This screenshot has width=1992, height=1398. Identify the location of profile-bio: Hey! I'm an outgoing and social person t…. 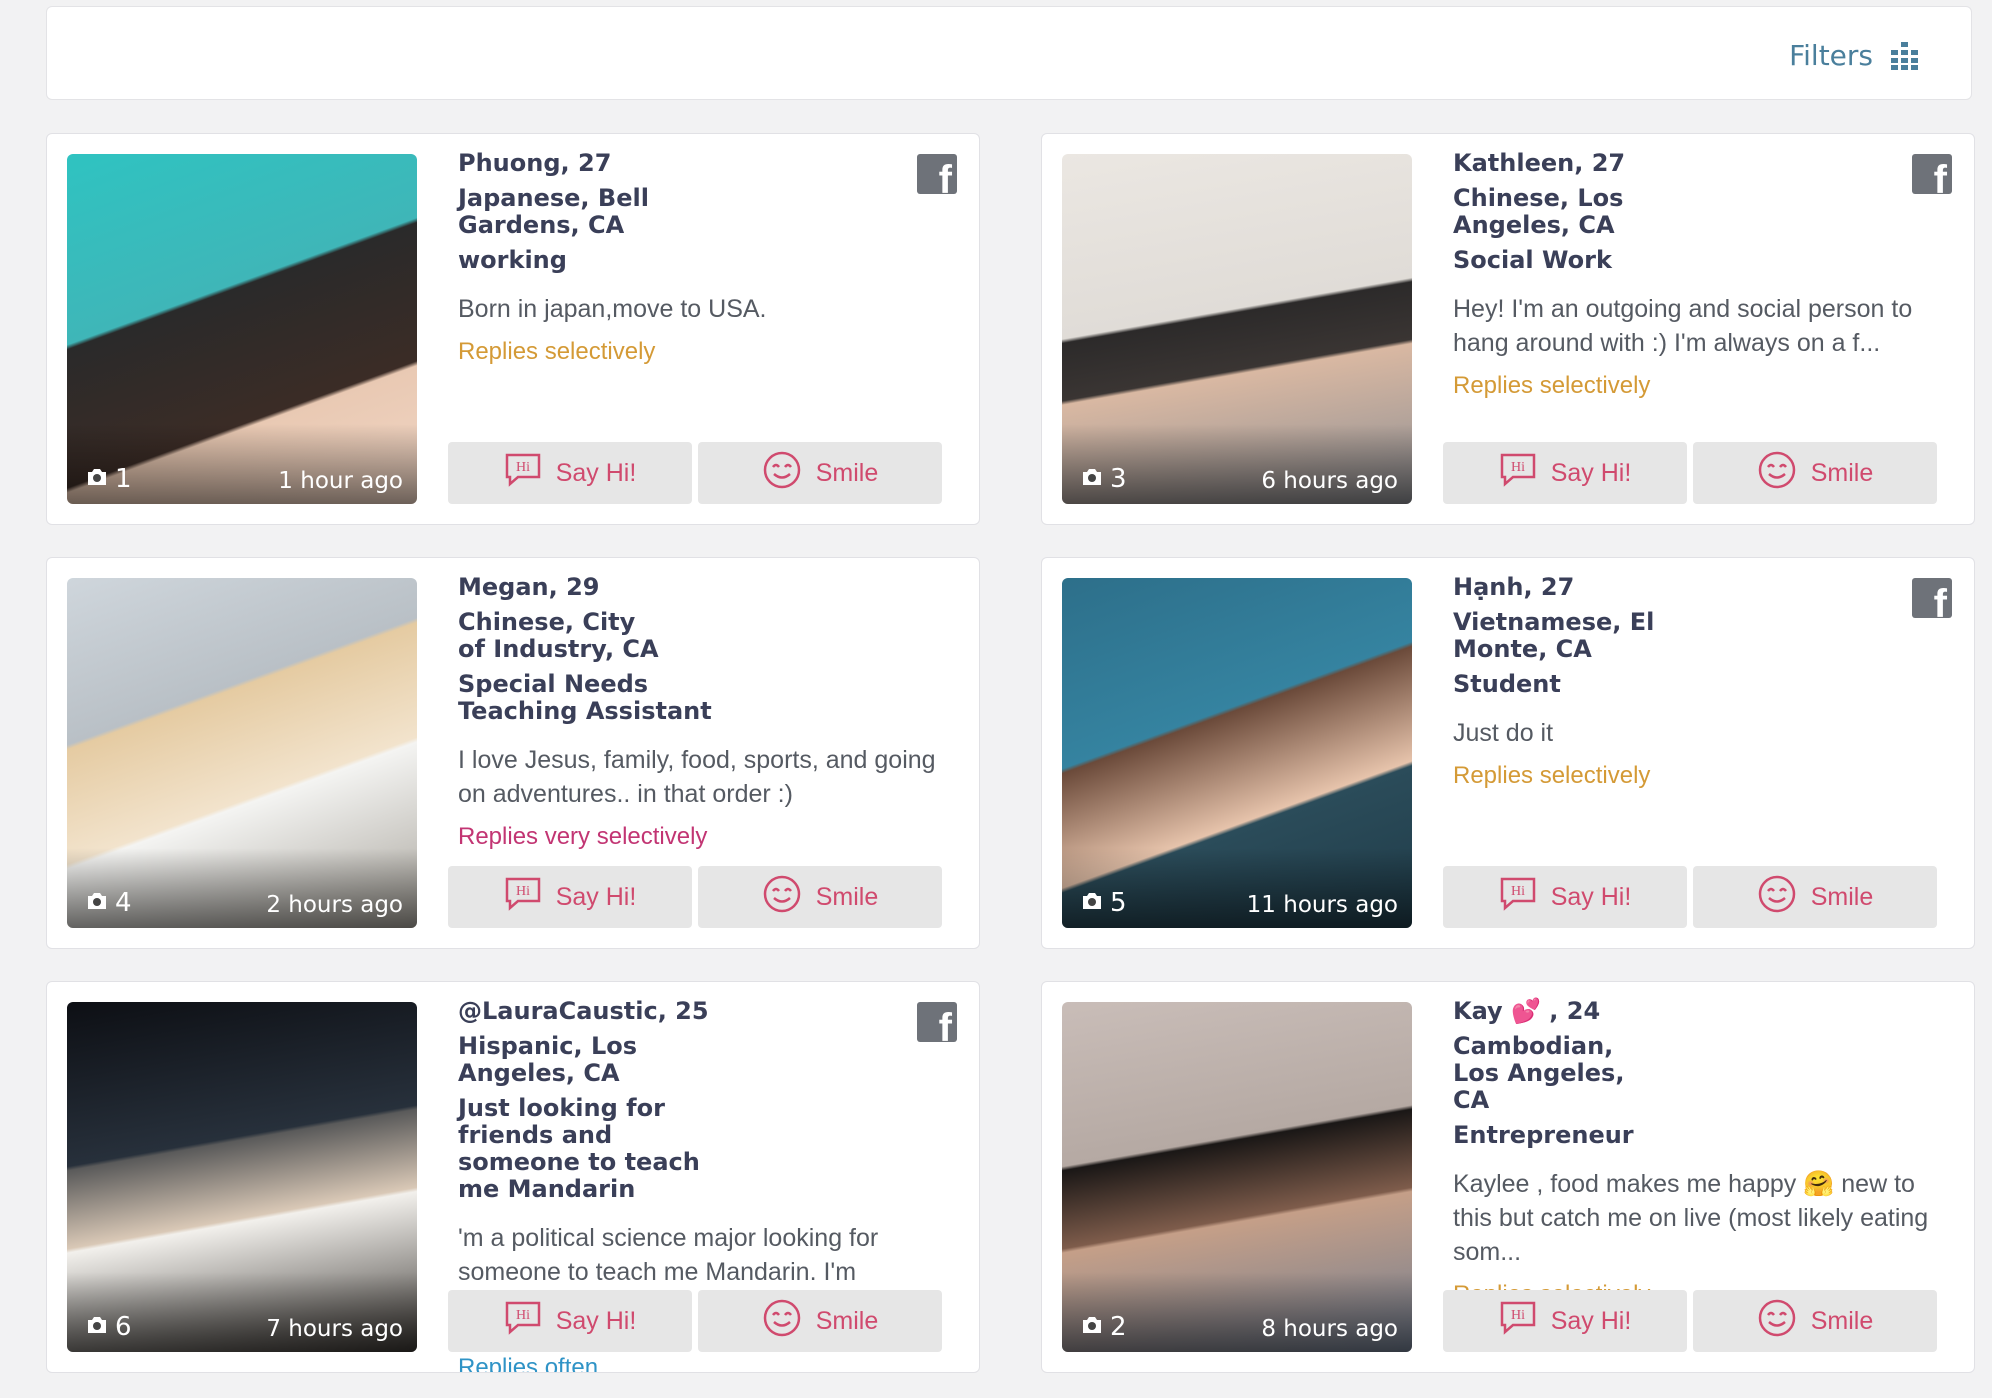
(1683, 326).